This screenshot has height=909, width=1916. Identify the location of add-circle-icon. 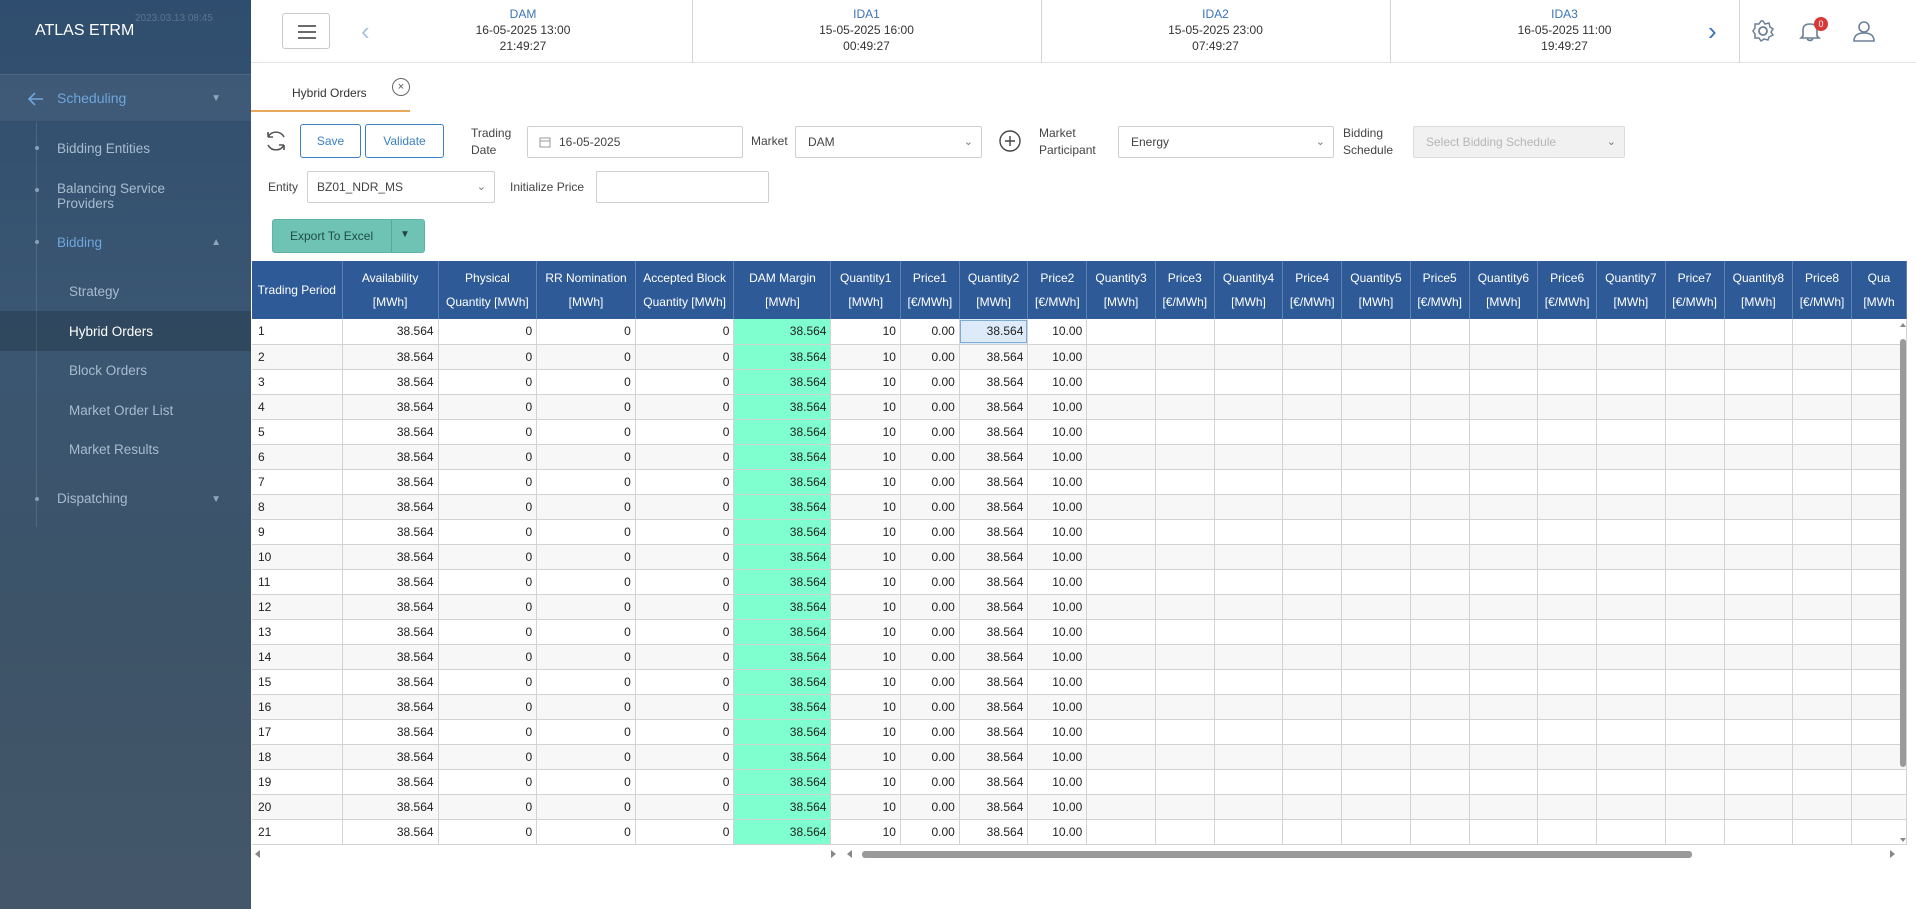
(1010, 141).